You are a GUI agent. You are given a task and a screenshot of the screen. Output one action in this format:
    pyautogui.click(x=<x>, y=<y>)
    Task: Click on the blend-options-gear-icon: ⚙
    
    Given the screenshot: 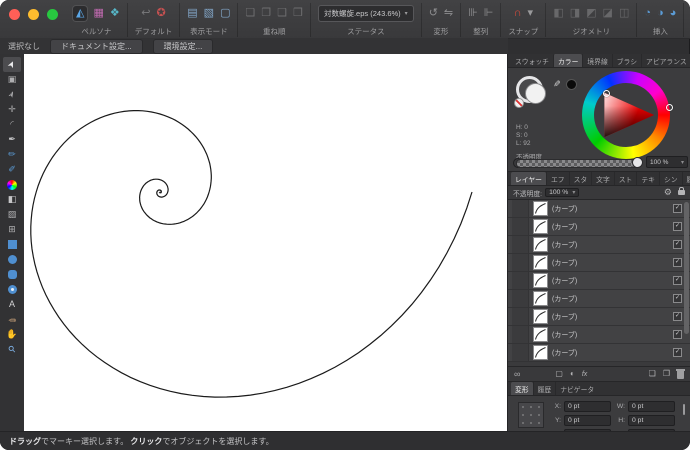 What is the action you would take?
    pyautogui.click(x=668, y=192)
    